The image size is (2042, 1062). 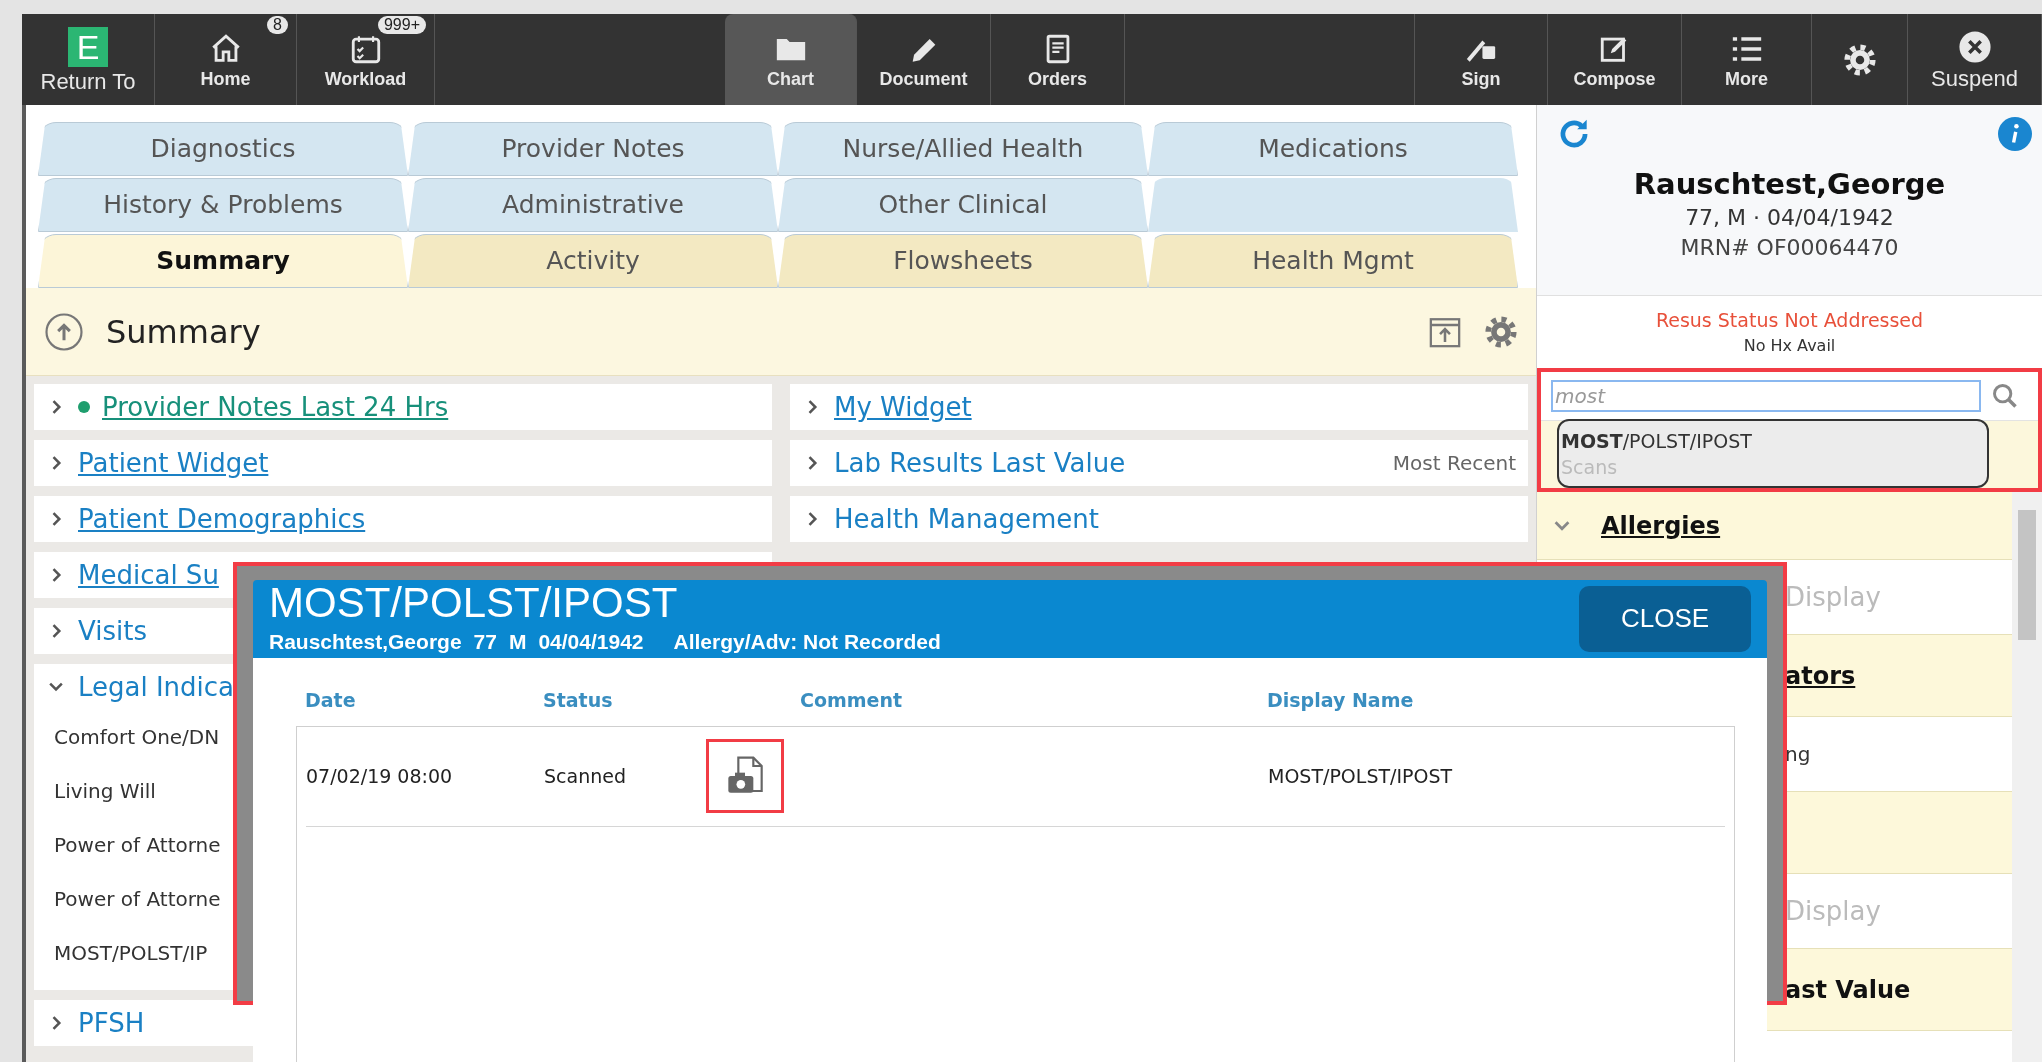 What do you see at coordinates (474, 603) in the screenshot?
I see `dialog-title: MOST/POLST/IPOST` at bounding box center [474, 603].